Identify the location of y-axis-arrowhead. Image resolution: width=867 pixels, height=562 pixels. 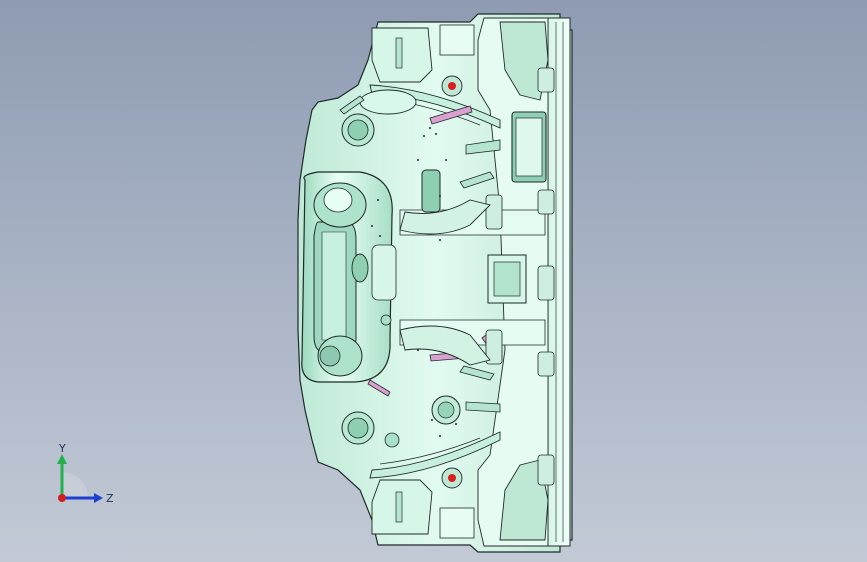
(62, 459).